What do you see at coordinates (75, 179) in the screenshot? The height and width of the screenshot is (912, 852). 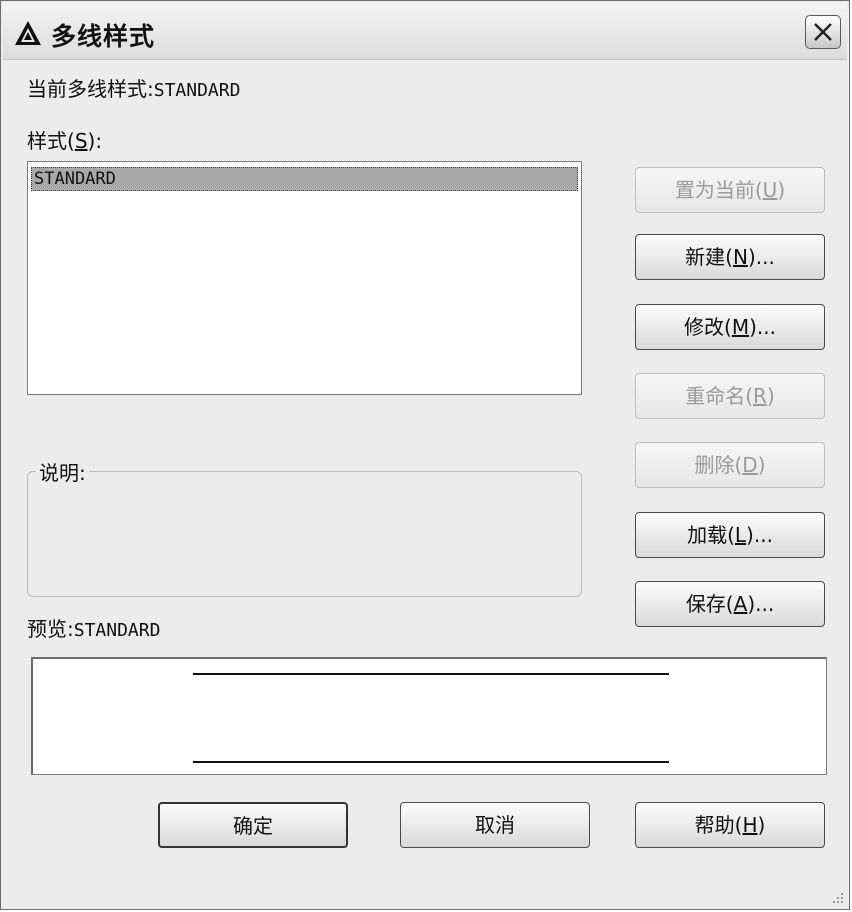 I see `list-item-label: STANDARD` at bounding box center [75, 179].